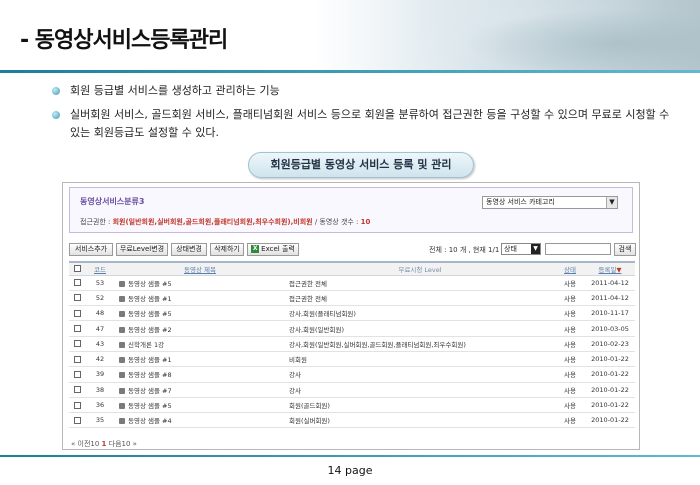 The height and width of the screenshot is (485, 700). What do you see at coordinates (610, 328) in the screenshot?
I see `row-date: 2010-03-05` at bounding box center [610, 328].